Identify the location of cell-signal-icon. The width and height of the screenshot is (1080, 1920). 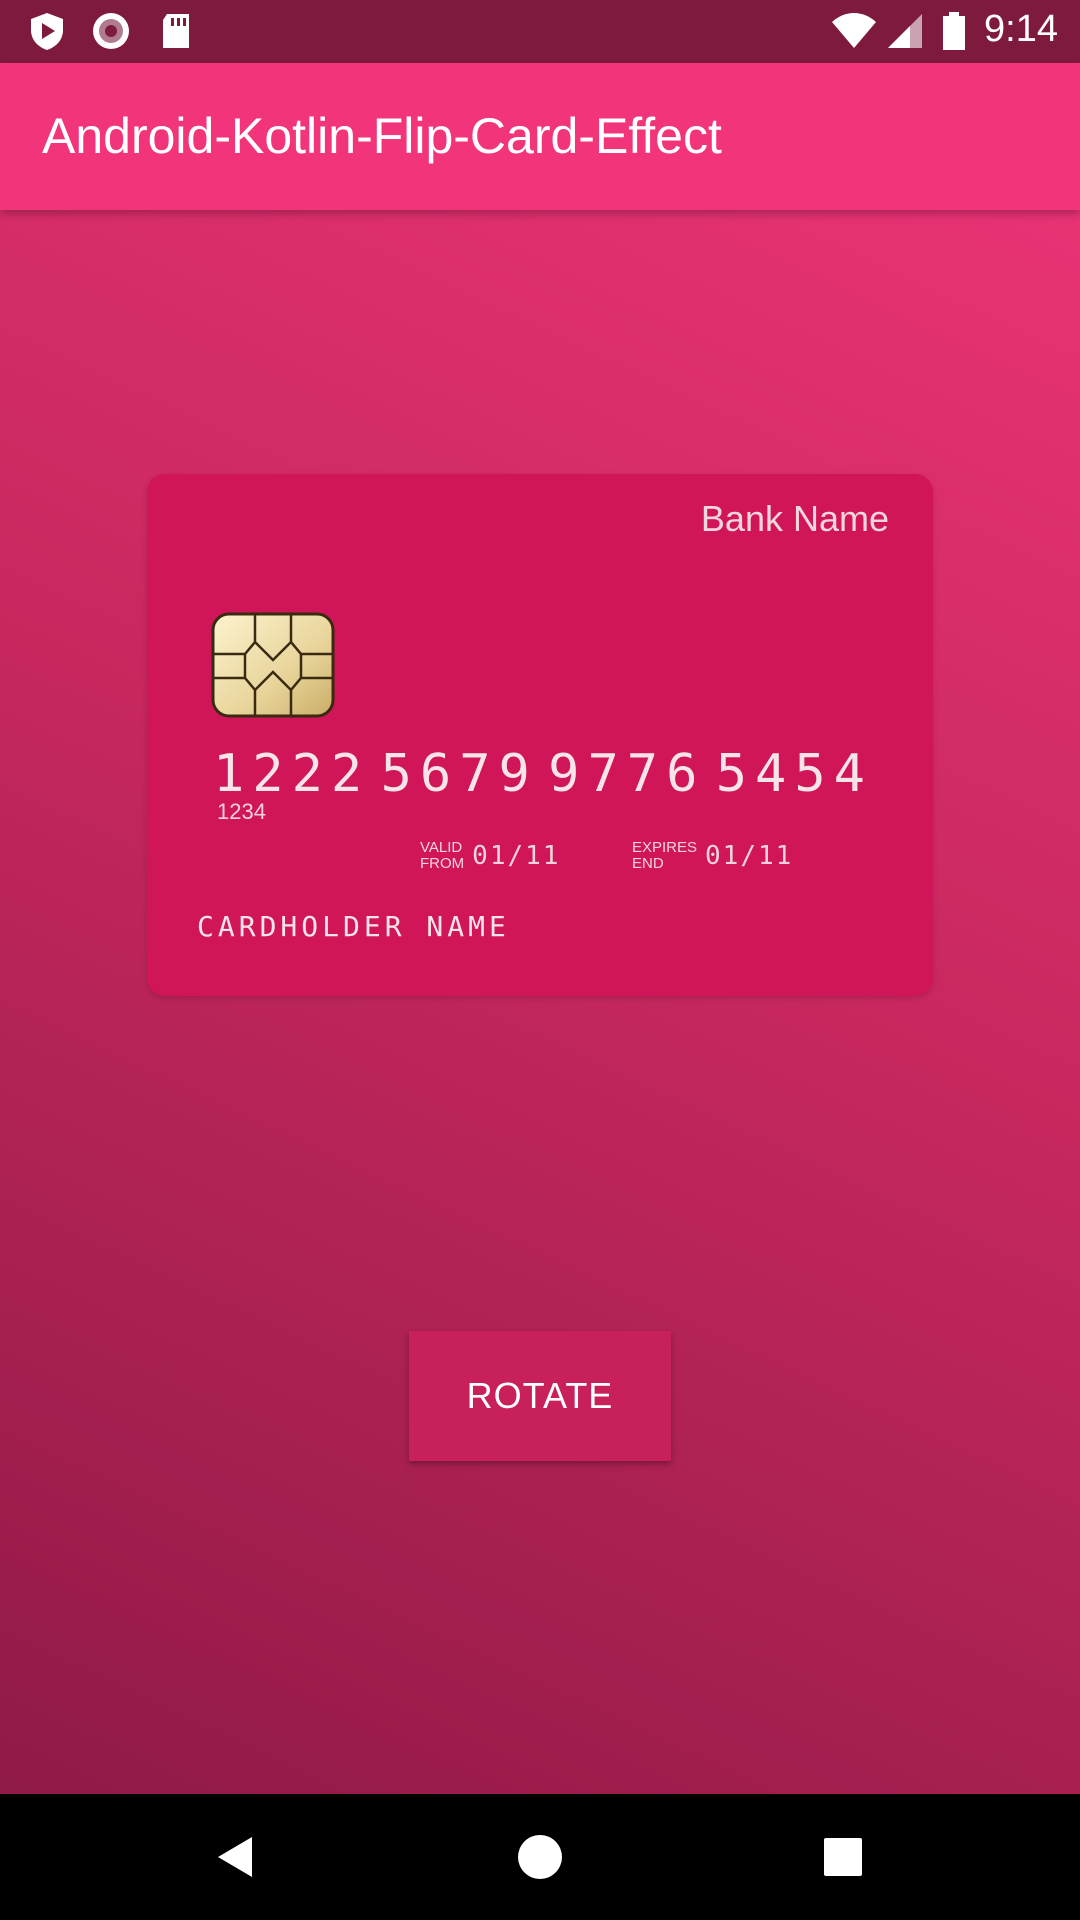
(905, 31).